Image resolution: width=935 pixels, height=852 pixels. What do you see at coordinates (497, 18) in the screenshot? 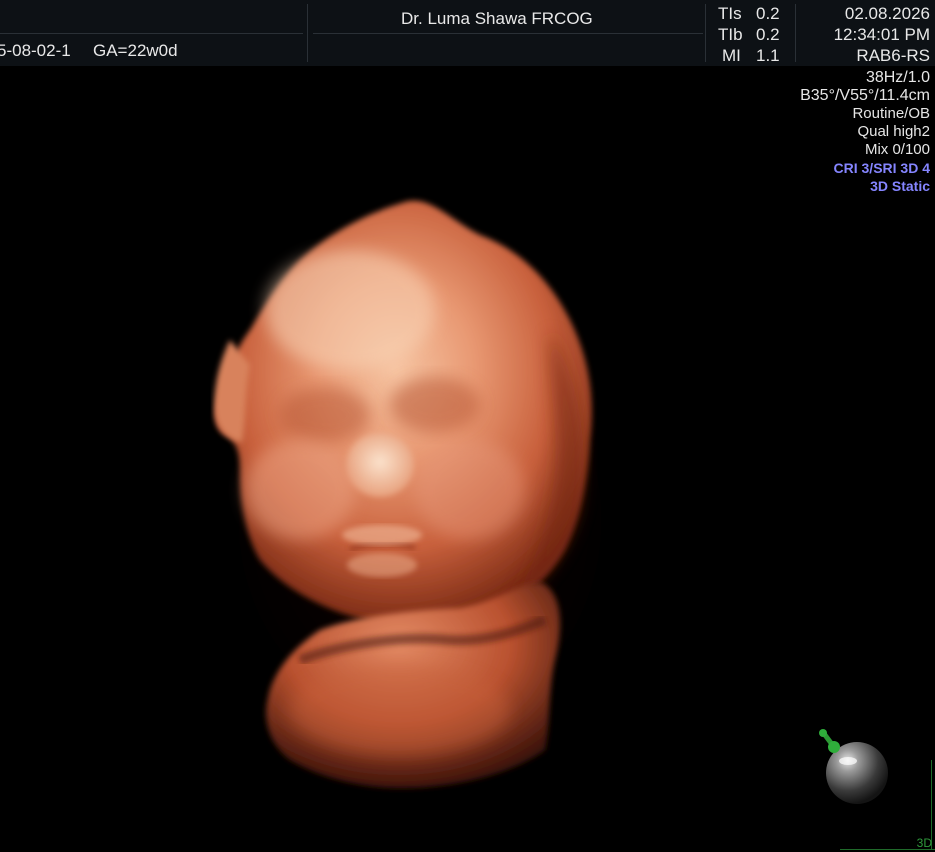
I see `doctor-name: Dr. Luma Shawa FRCOG` at bounding box center [497, 18].